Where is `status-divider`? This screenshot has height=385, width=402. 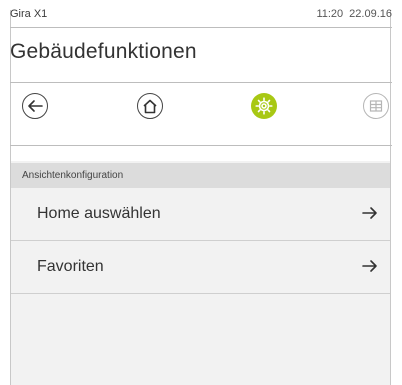 status-divider is located at coordinates (201, 27).